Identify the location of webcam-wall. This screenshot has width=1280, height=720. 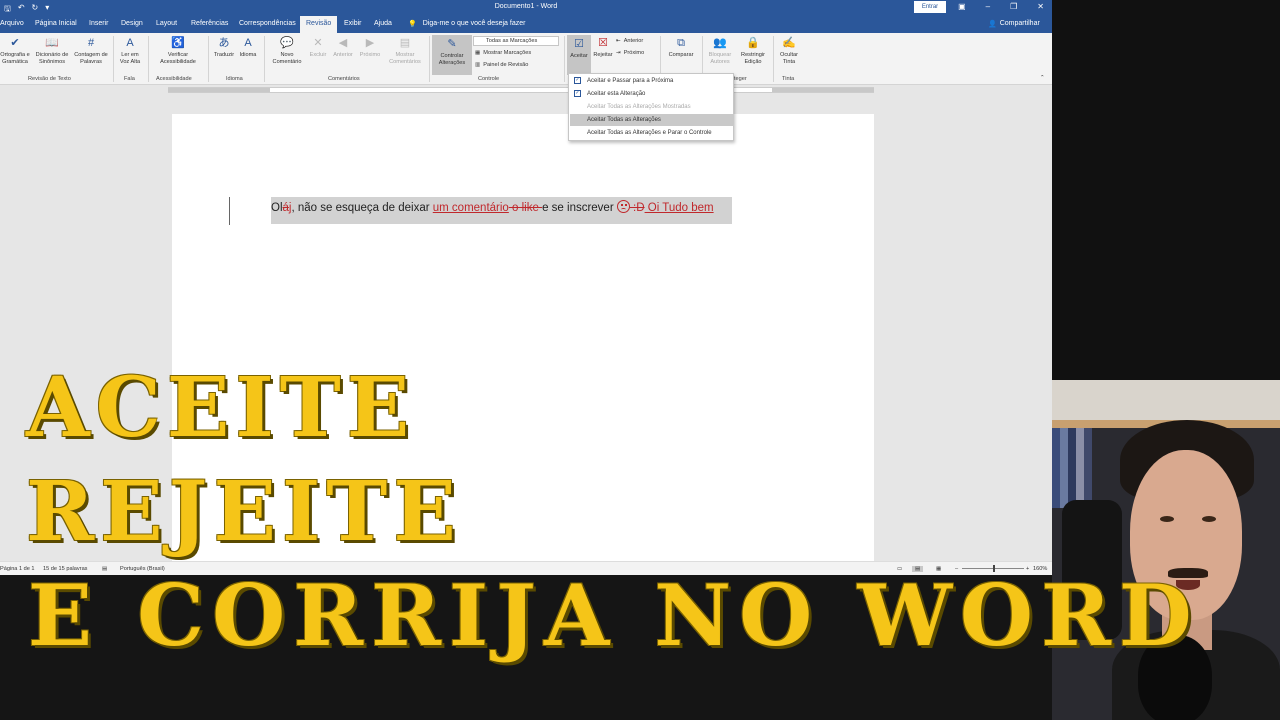
(1166, 400).